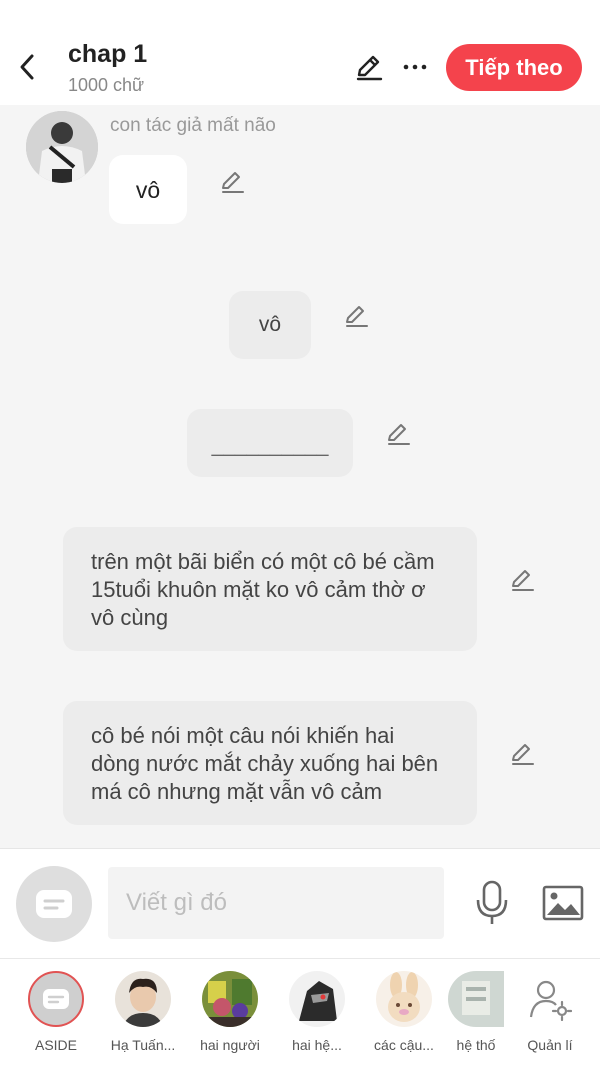 This screenshot has height=1067, width=600. I want to click on chevron-left-icon, so click(27, 67).